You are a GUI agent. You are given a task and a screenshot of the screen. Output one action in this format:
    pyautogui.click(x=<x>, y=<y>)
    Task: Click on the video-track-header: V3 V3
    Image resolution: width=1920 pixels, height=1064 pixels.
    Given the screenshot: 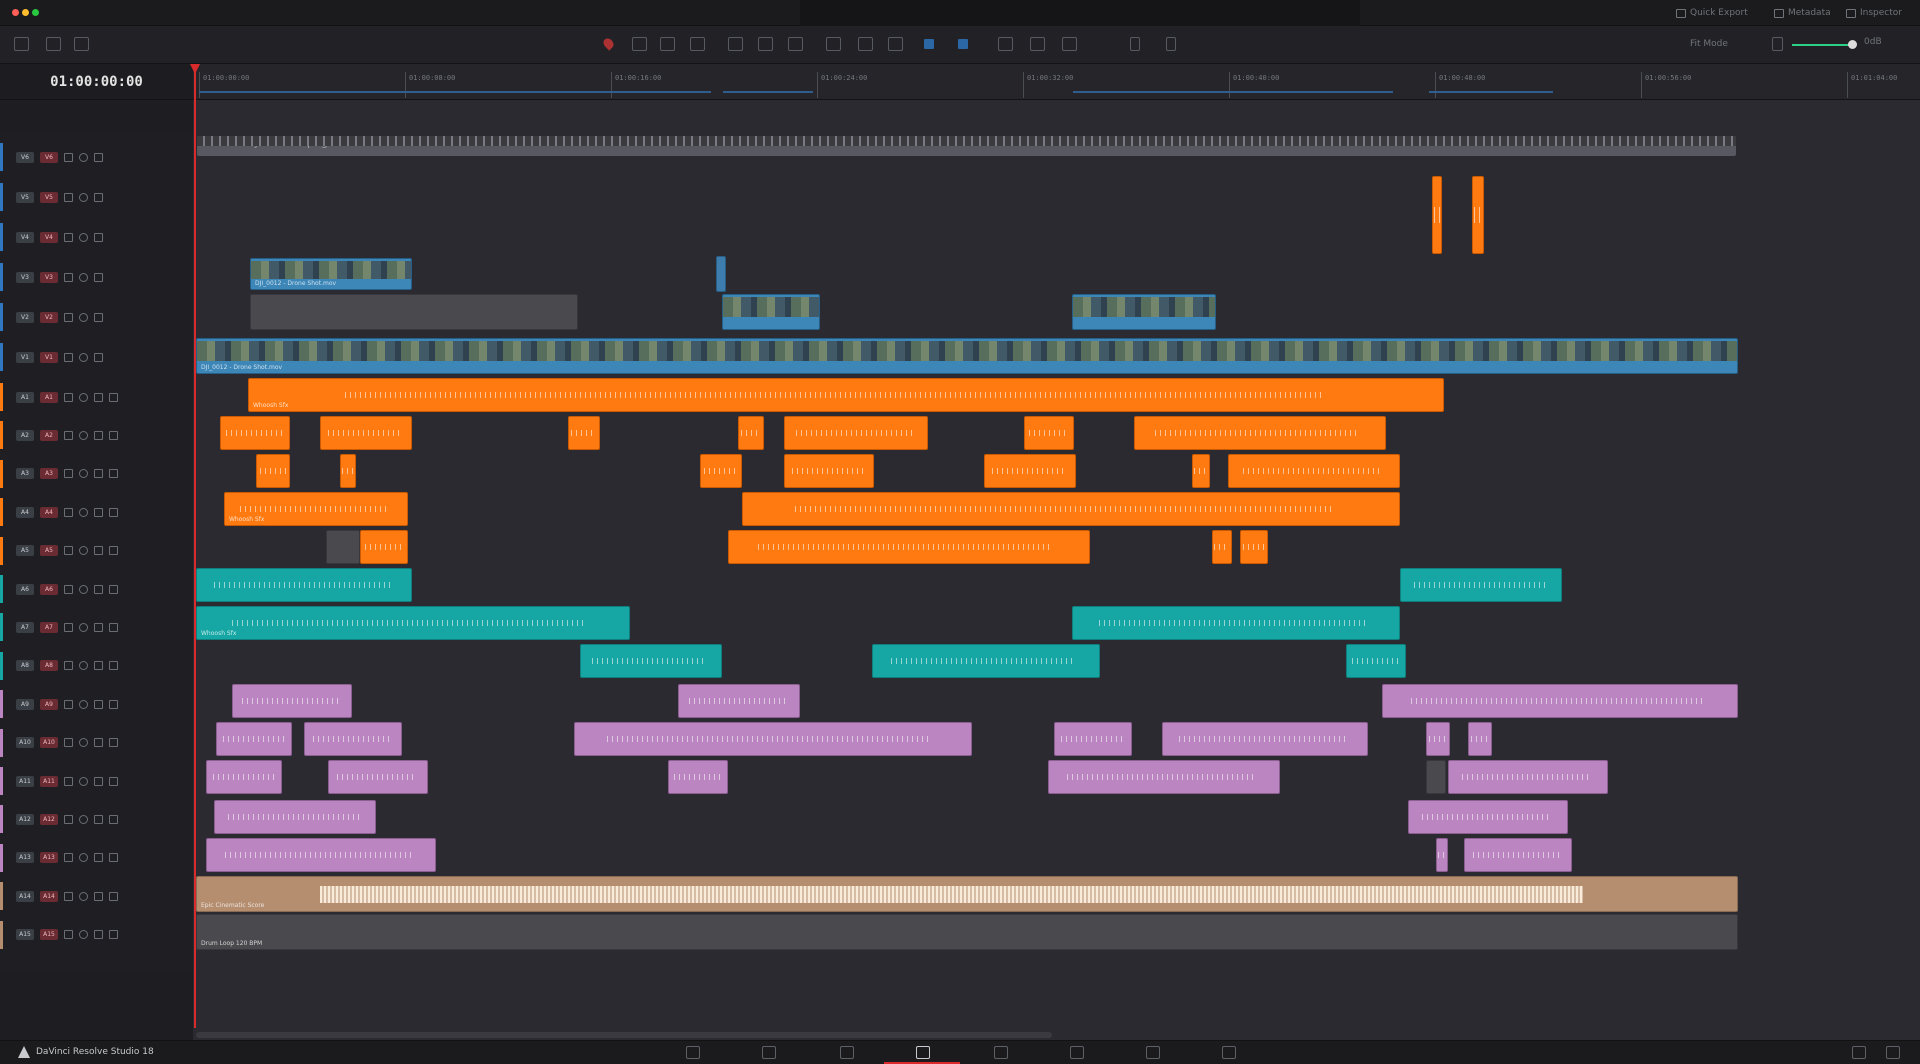 What is the action you would take?
    pyautogui.click(x=96, y=277)
    